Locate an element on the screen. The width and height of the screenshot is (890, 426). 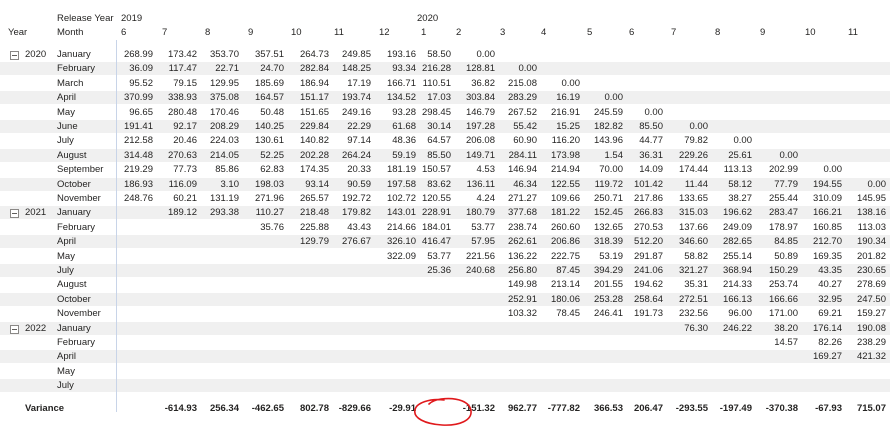
hand-drawn-circle-annotation is located at coordinates (443, 411).